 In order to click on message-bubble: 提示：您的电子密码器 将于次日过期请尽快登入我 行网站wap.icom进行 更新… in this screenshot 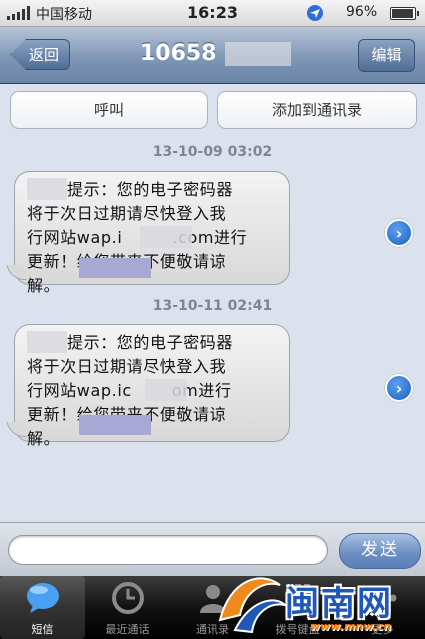, I will do `click(152, 386)`.